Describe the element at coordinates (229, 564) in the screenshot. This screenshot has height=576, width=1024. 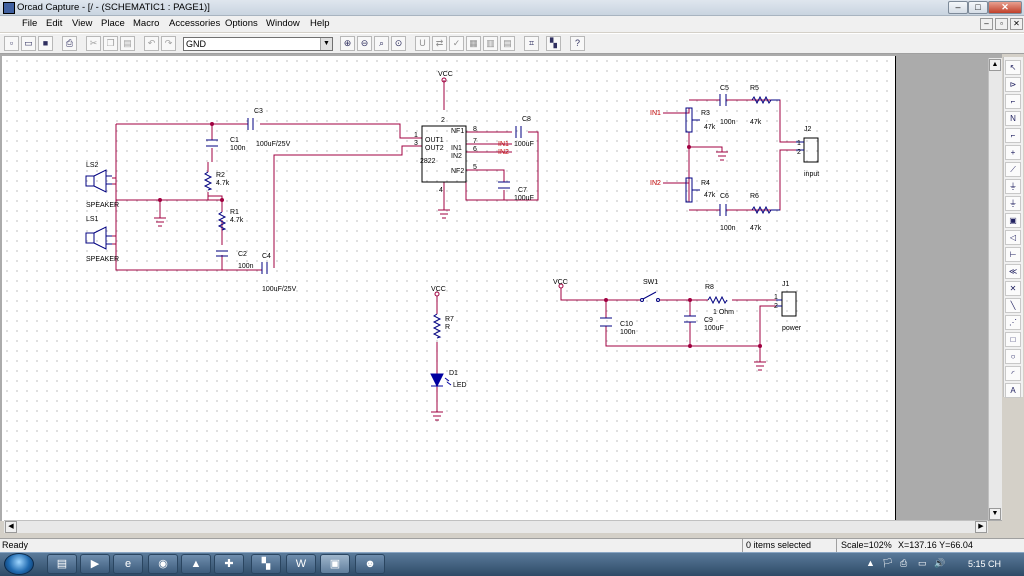
I see `antivirus-icon: ✚` at that location.